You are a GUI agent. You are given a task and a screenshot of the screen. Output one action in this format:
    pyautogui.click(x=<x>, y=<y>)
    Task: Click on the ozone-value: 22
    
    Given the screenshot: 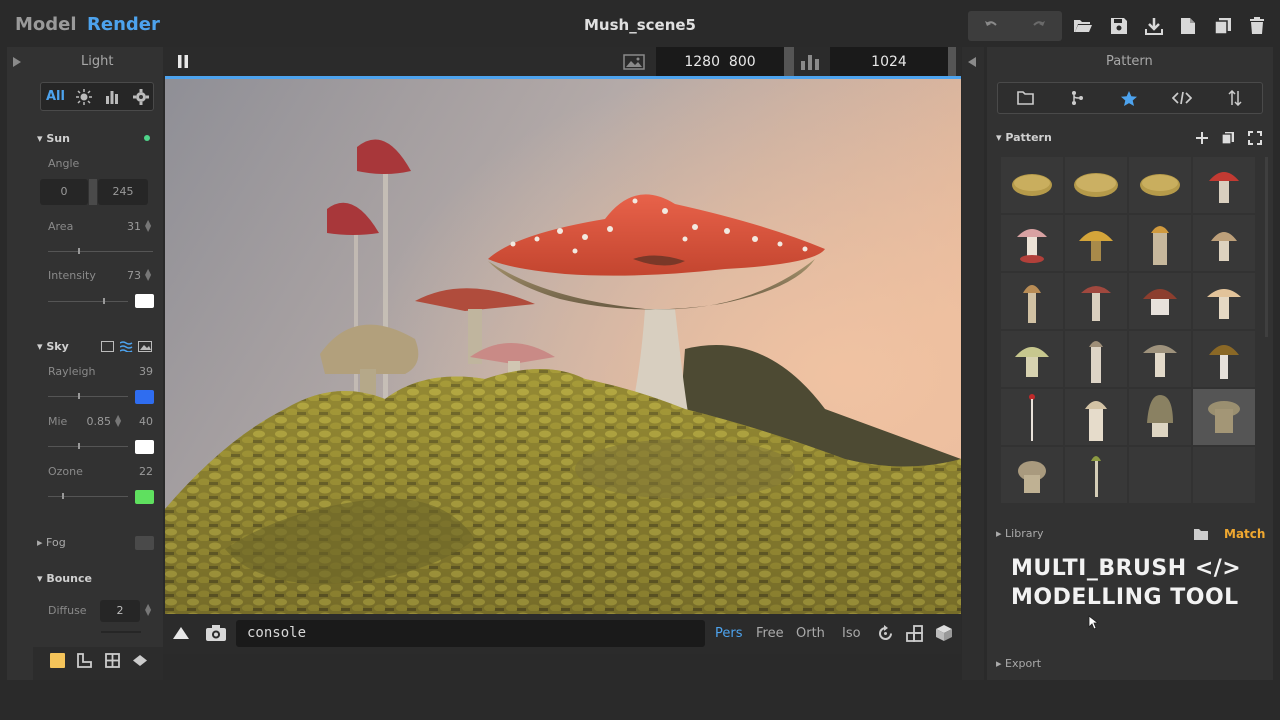 What is the action you would take?
    pyautogui.click(x=142, y=471)
    